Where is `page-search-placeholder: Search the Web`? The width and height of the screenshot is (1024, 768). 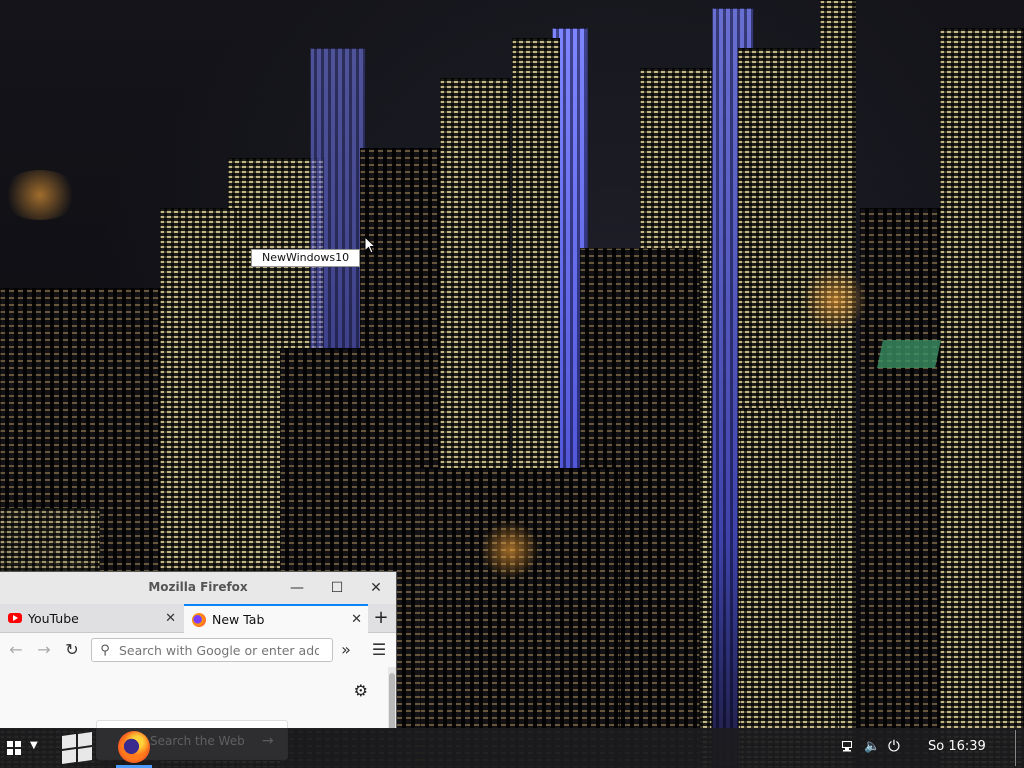 page-search-placeholder: Search the Web is located at coordinates (197, 741).